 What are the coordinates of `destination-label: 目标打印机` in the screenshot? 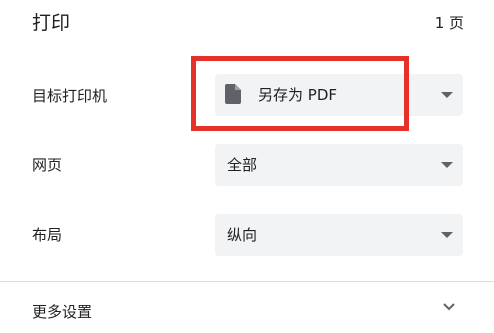 It's located at (70, 96).